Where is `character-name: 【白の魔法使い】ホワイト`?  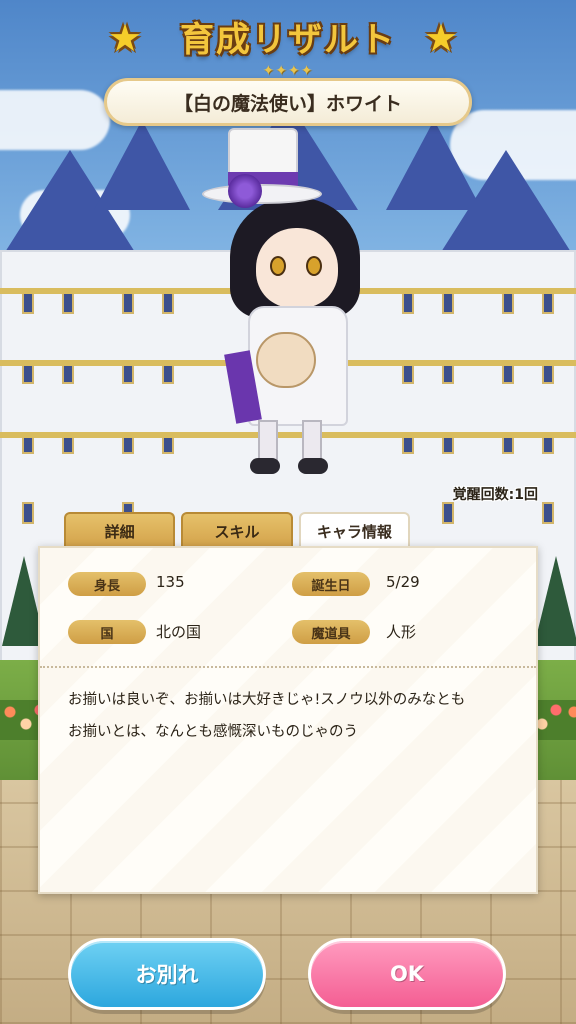 character-name: 【白の魔法使い】ホワイト is located at coordinates (287, 103).